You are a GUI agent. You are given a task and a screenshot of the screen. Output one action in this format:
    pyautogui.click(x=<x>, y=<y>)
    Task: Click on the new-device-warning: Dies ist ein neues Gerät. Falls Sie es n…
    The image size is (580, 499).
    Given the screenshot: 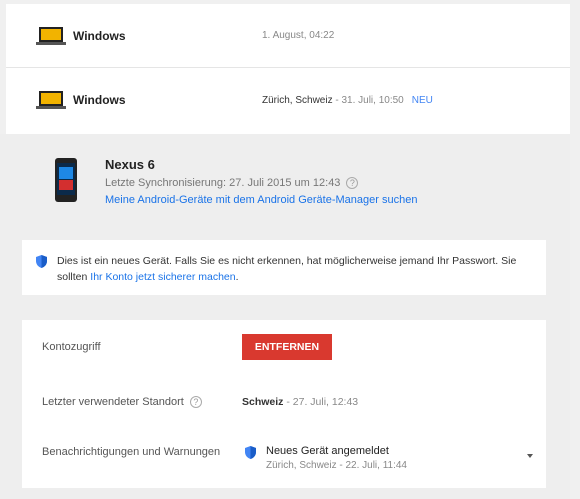 What is the action you would take?
    pyautogui.click(x=284, y=267)
    